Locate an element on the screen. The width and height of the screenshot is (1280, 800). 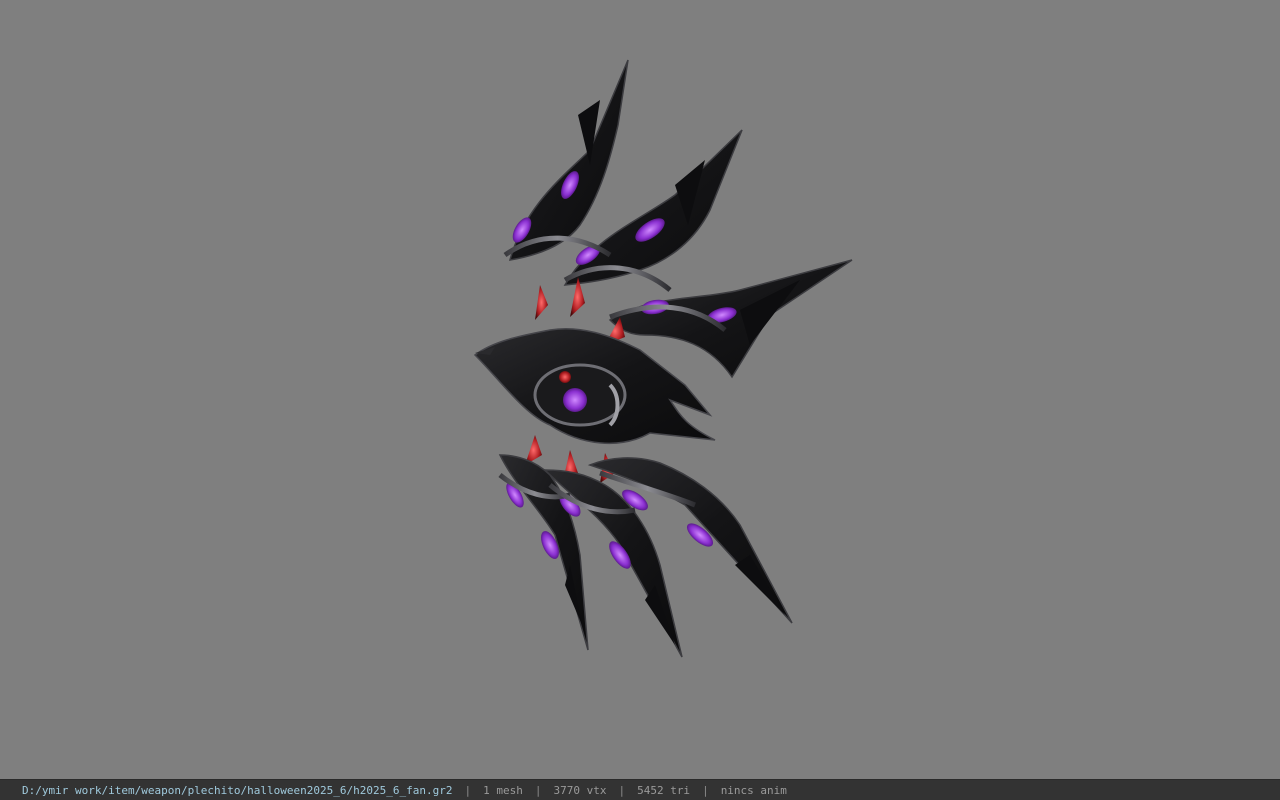
triangle-count: 5452 tri is located at coordinates (664, 790).